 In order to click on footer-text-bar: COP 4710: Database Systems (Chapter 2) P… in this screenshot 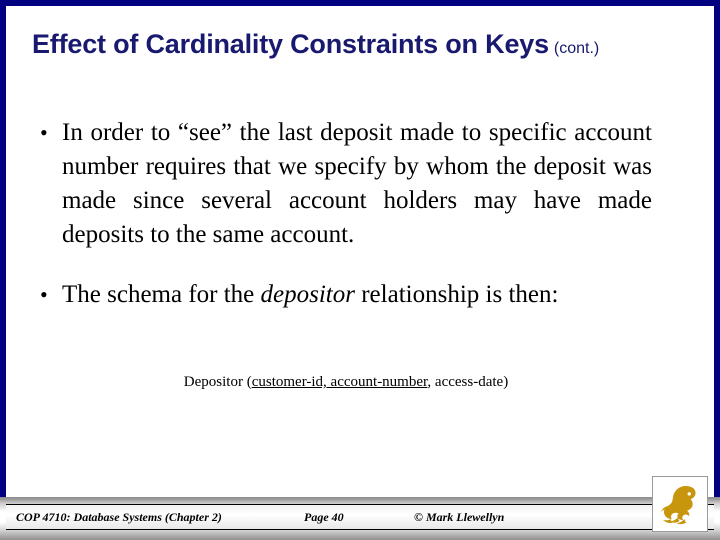, I will do `click(360, 517)`.